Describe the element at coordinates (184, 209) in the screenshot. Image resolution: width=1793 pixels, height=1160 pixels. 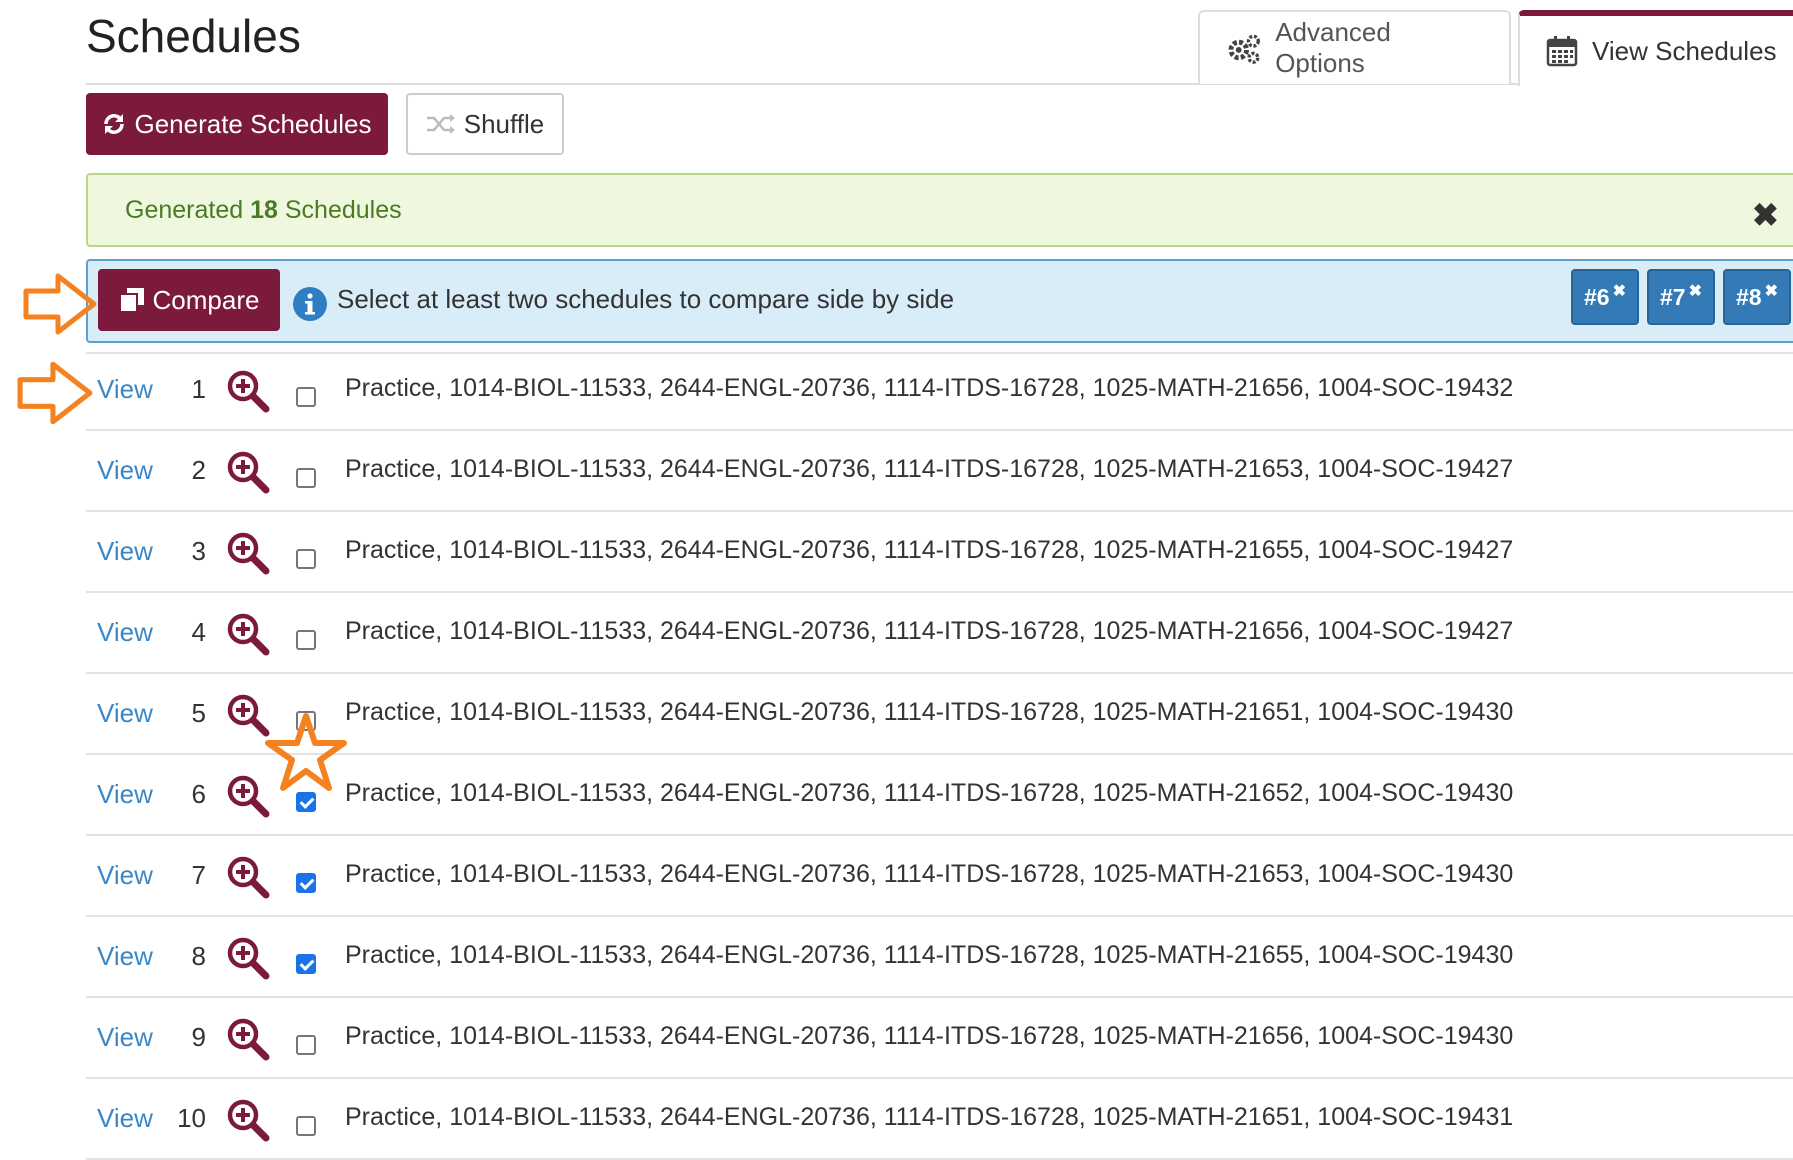
I see `alert-prefix: Generated` at that location.